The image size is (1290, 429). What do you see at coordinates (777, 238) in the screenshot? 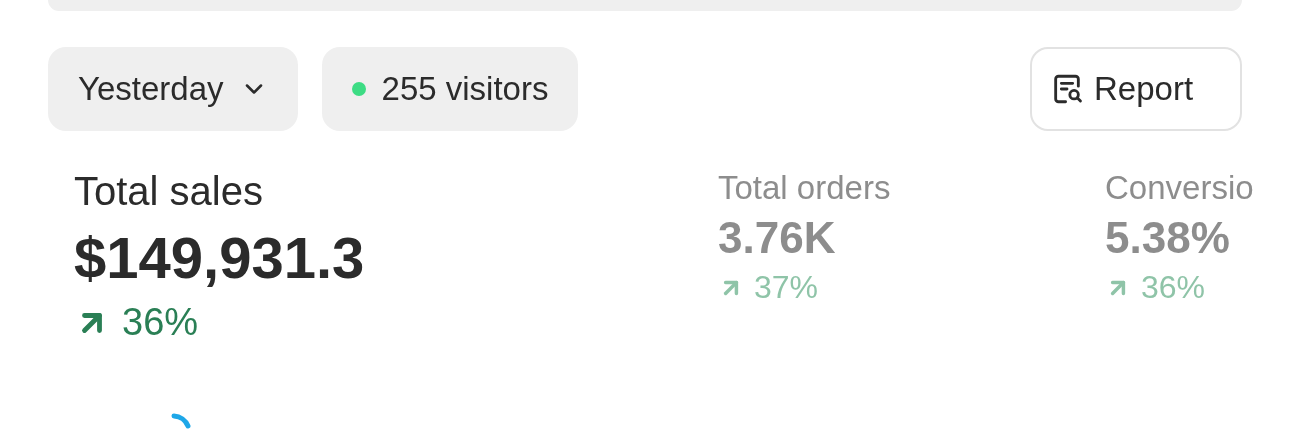
I see `metric-value: 3.76K` at bounding box center [777, 238].